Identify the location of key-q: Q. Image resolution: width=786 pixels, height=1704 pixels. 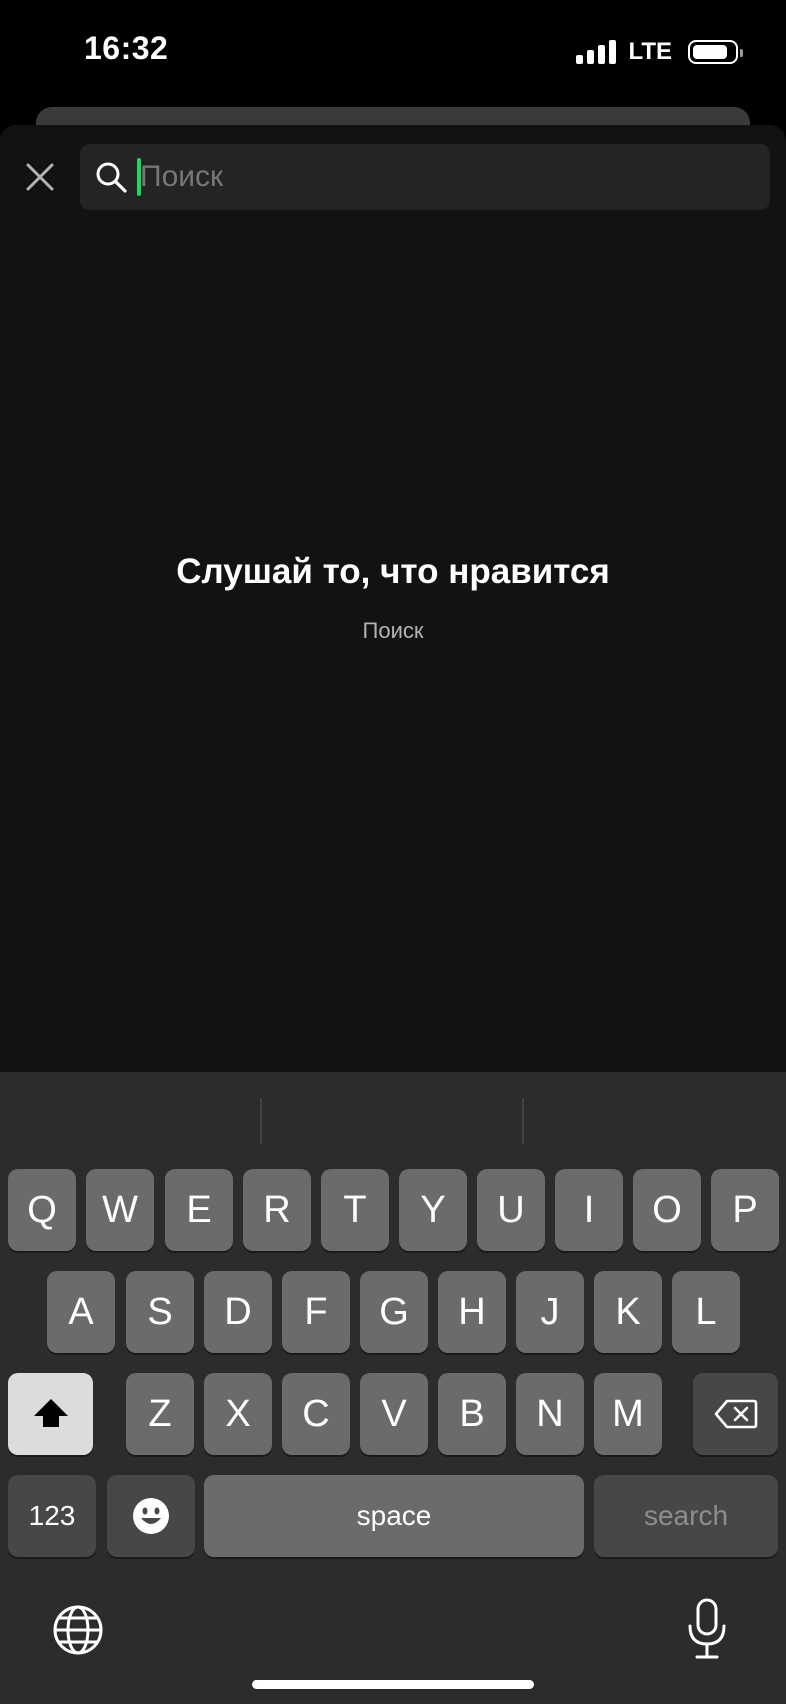
(42, 1210).